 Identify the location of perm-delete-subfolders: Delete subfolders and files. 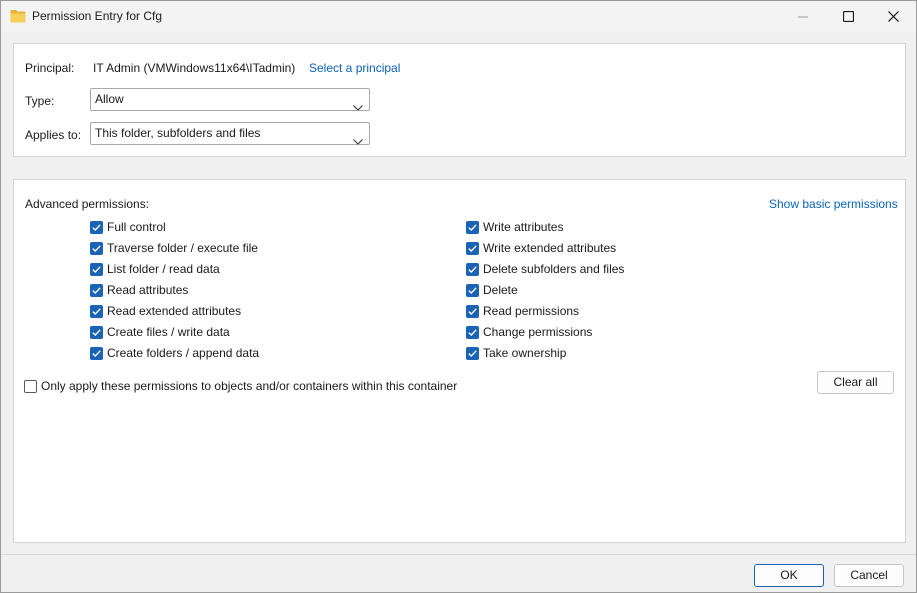
(545, 269).